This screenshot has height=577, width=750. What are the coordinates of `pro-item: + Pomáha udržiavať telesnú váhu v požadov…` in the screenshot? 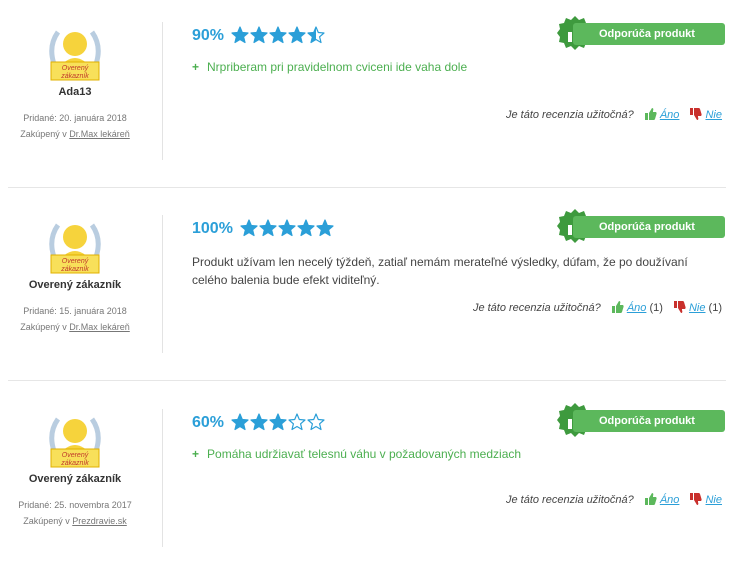 It's located at (356, 454).